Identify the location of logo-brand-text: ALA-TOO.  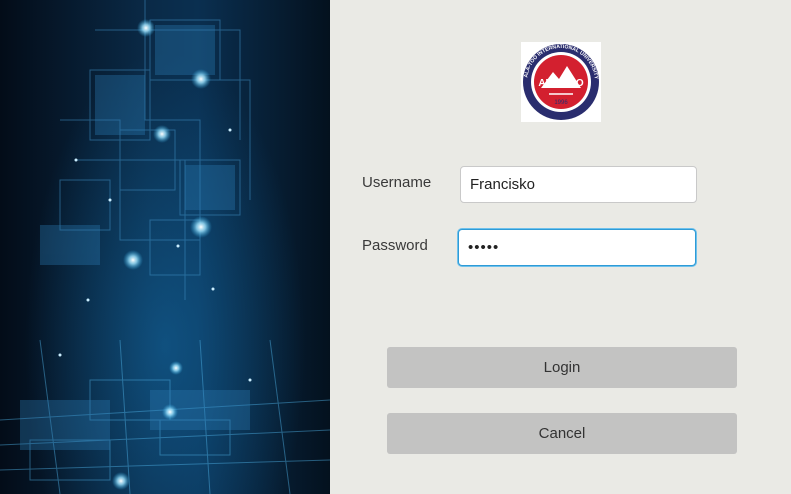
(561, 83).